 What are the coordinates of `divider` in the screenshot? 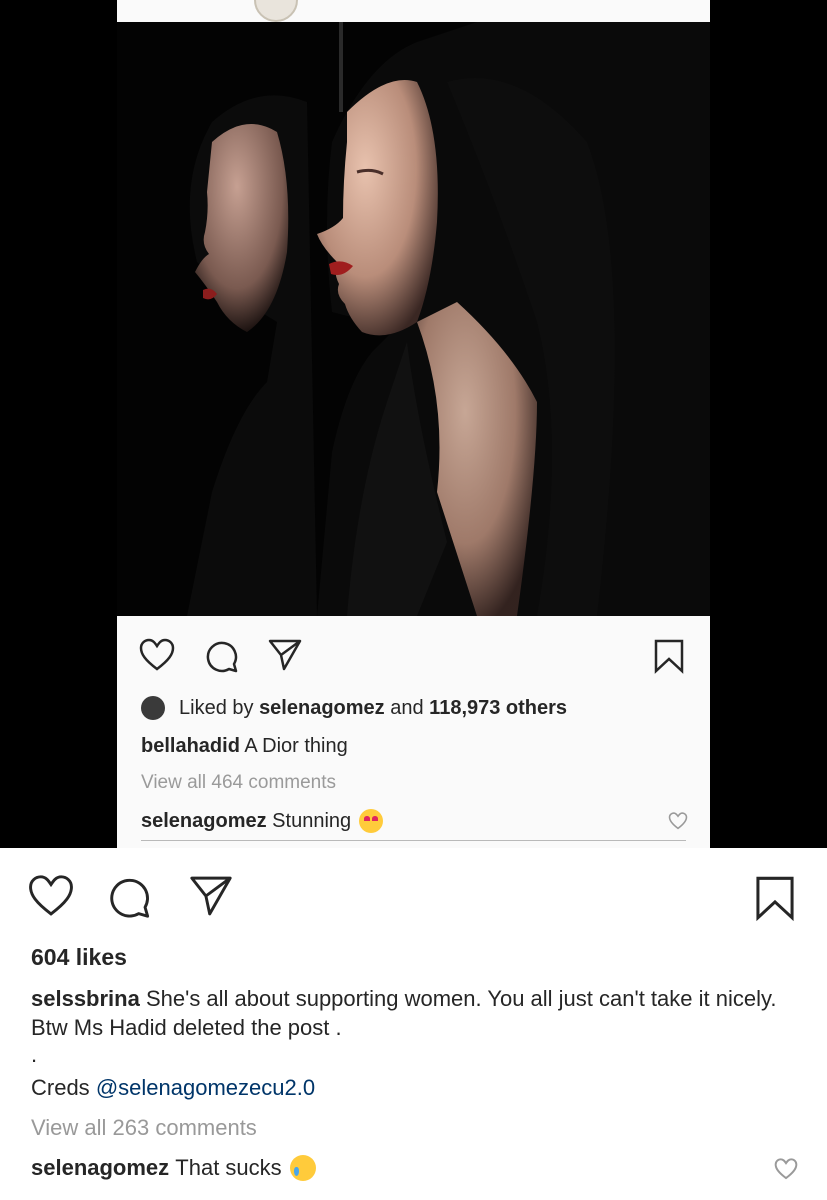 It's located at (413, 840).